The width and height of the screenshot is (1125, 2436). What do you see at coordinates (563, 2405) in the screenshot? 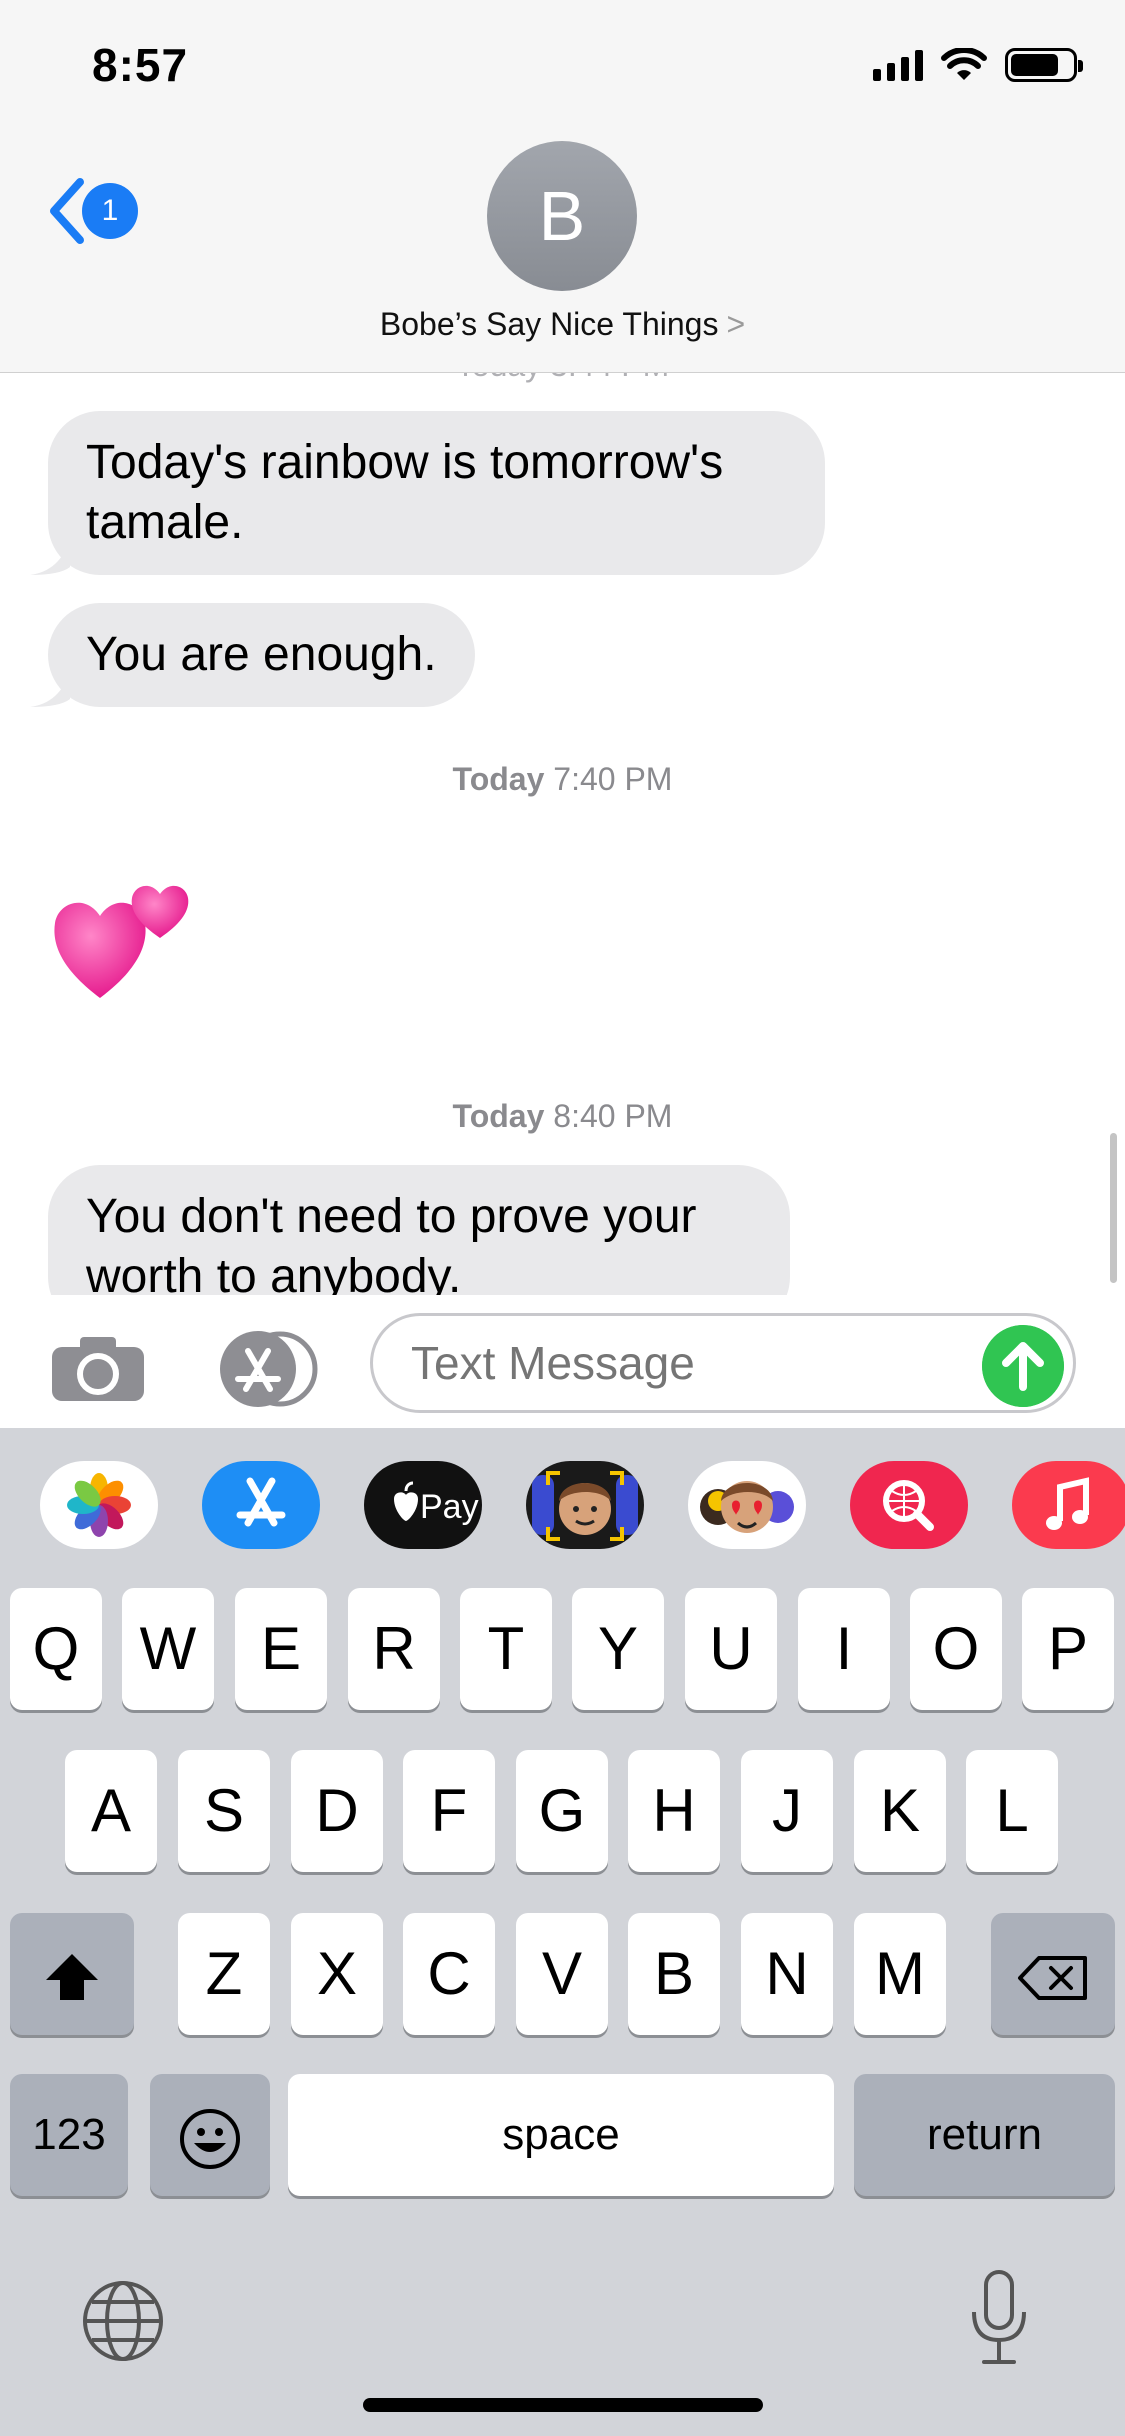
I see `home-indicator` at bounding box center [563, 2405].